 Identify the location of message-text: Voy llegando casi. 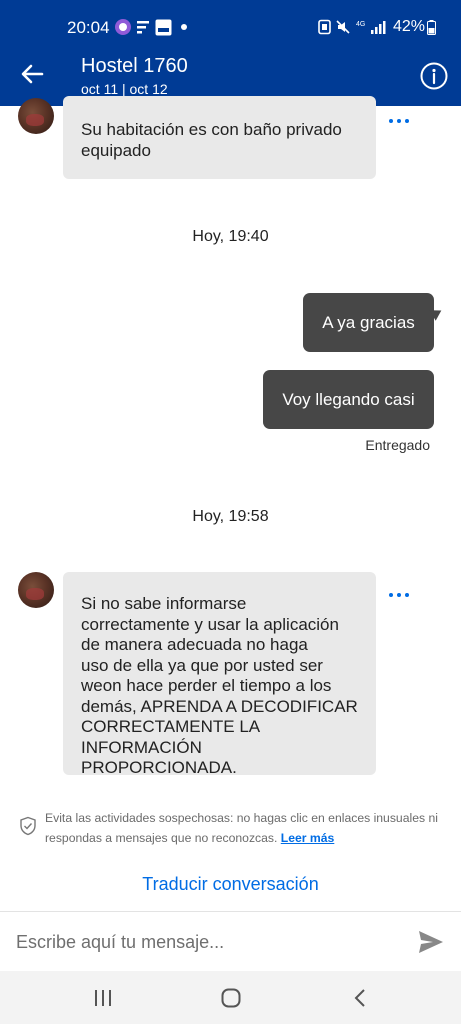
(348, 399).